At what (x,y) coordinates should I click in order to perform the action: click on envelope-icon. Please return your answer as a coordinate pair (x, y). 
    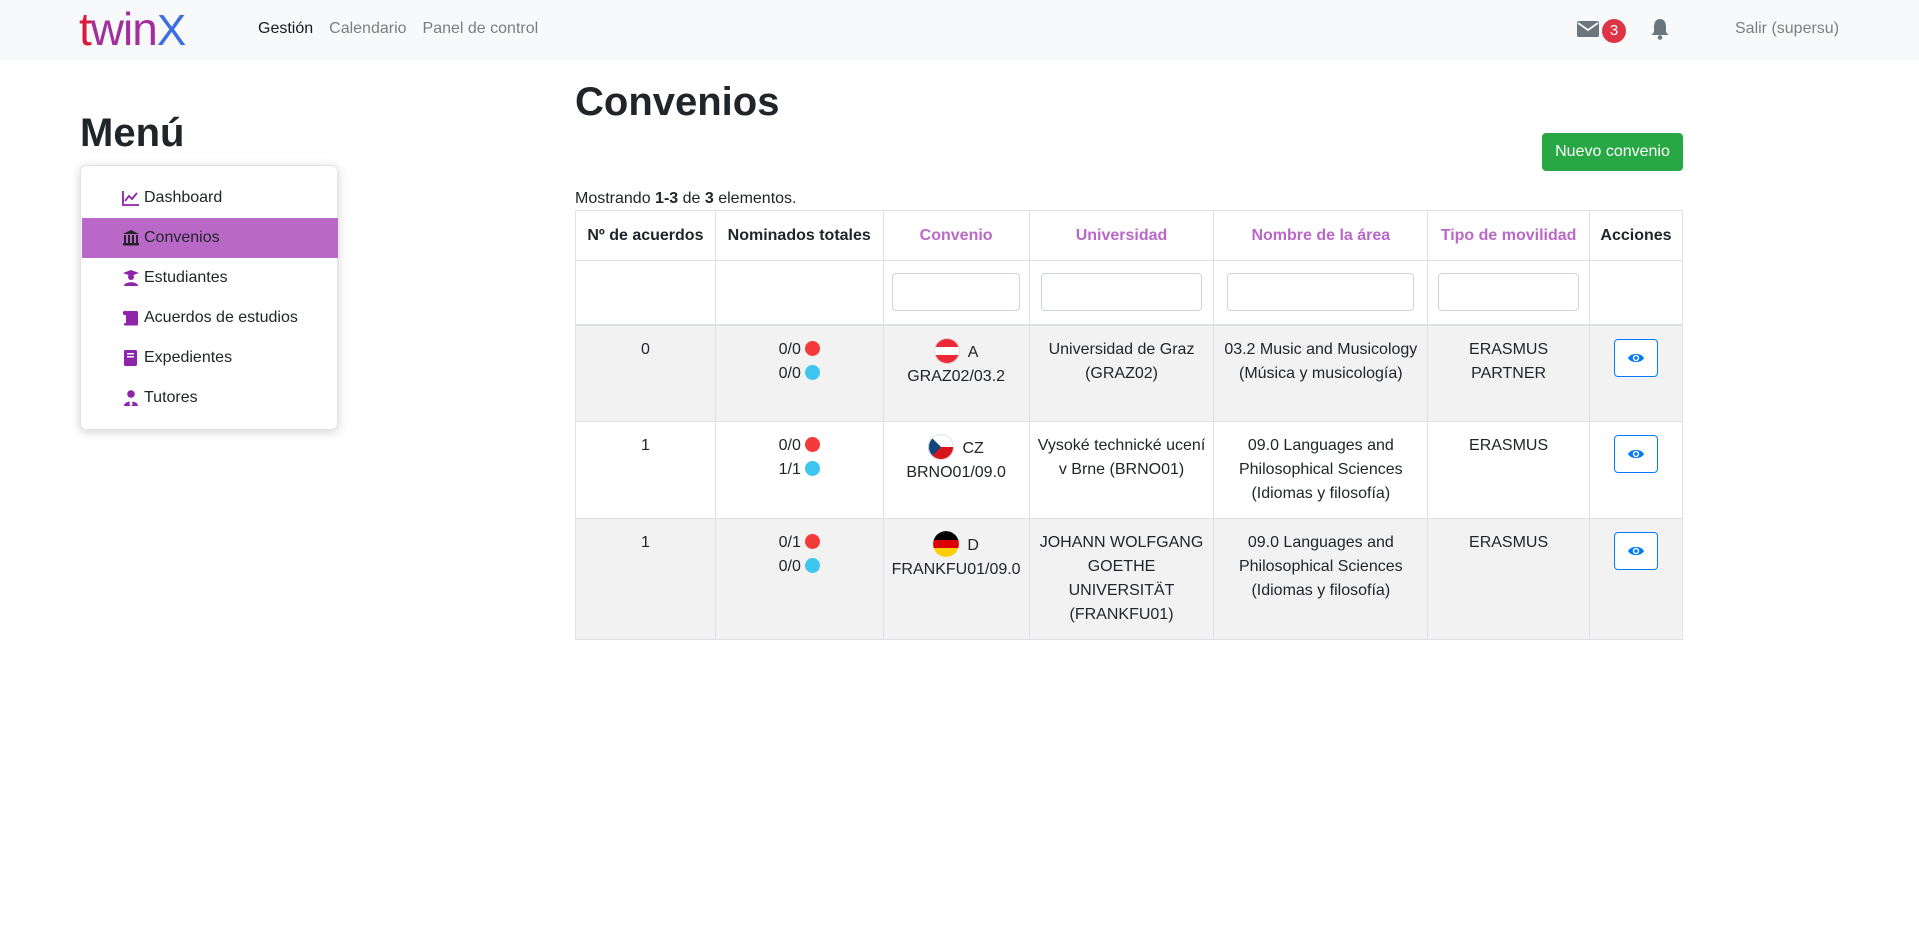
    Looking at the image, I should click on (1588, 29).